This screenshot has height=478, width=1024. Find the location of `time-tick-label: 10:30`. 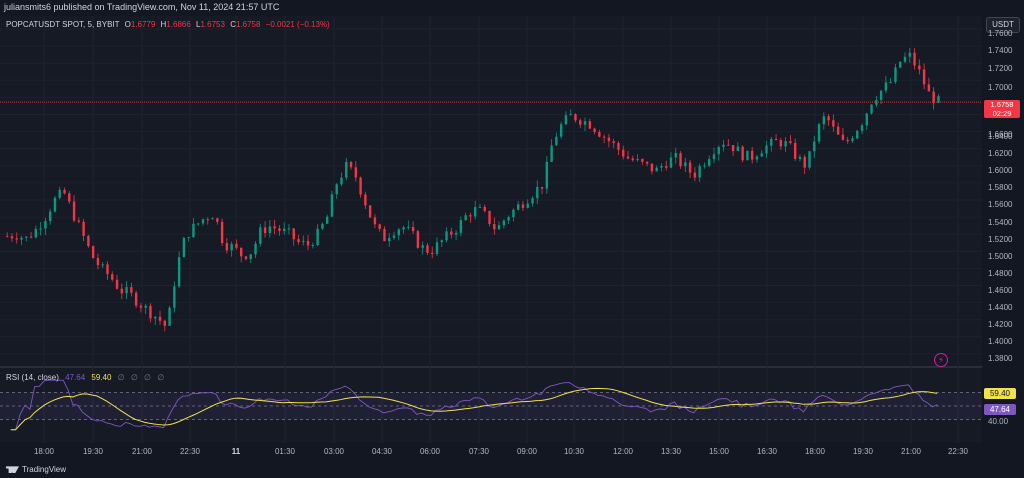

time-tick-label: 10:30 is located at coordinates (574, 451).